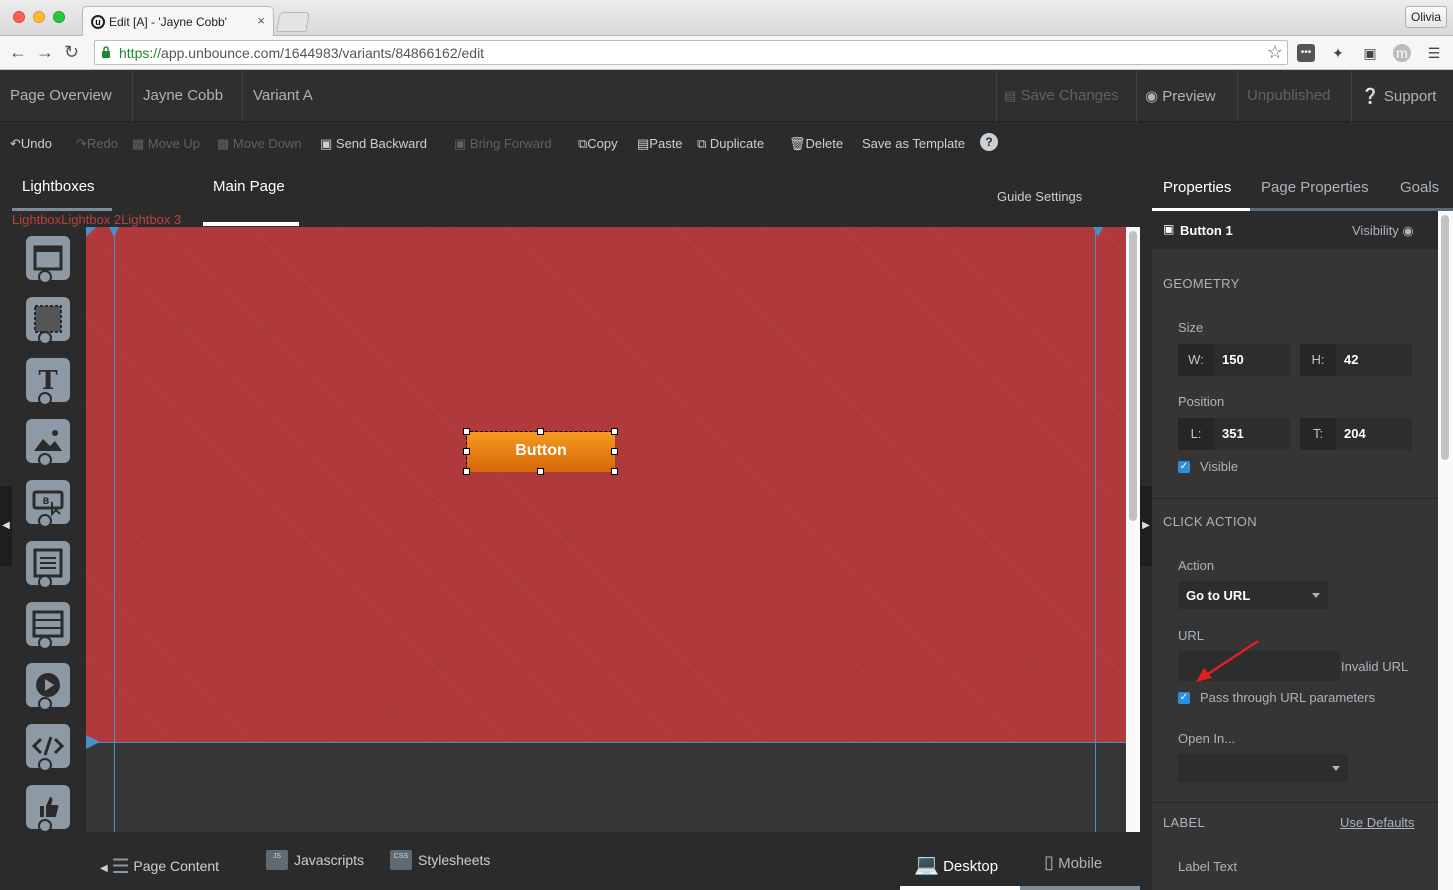 Image resolution: width=1453 pixels, height=890 pixels. I want to click on left-field: L: 351, so click(1234, 434).